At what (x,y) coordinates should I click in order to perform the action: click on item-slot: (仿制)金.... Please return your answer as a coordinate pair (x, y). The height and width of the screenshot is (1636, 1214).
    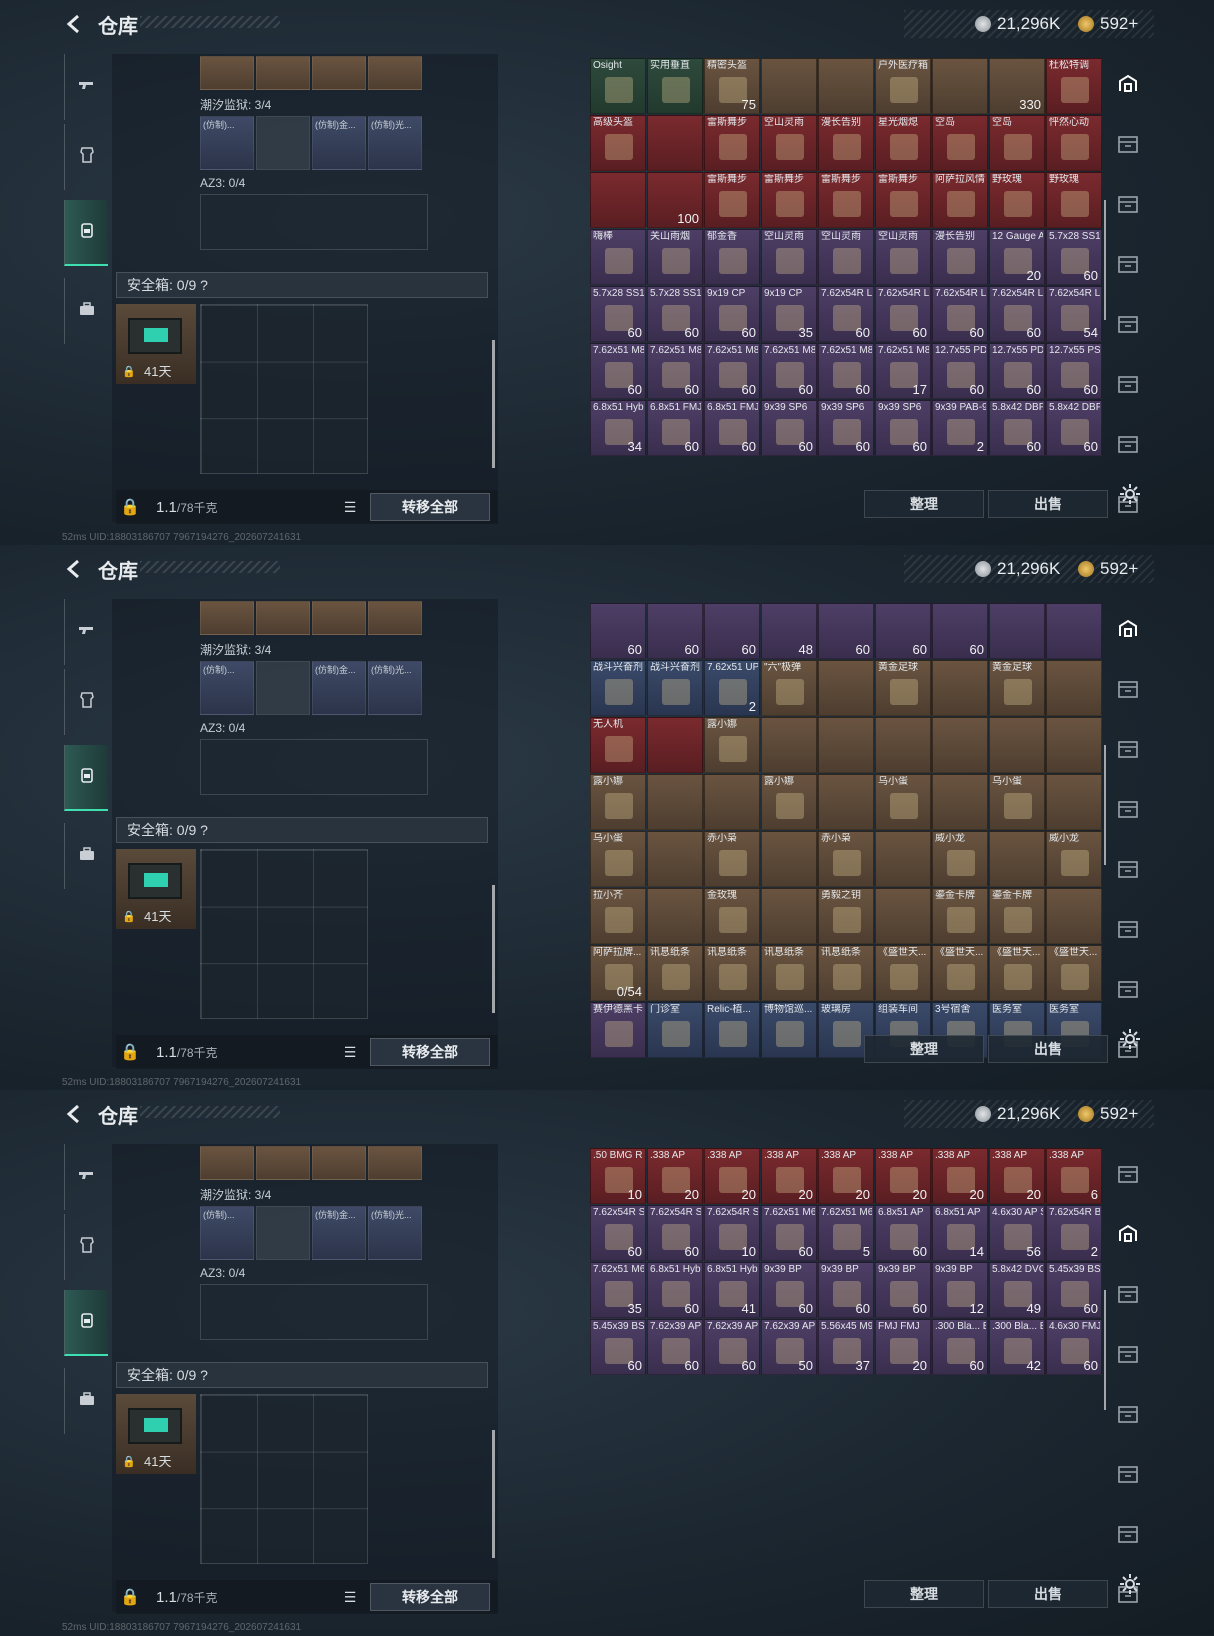
    Looking at the image, I should click on (339, 688).